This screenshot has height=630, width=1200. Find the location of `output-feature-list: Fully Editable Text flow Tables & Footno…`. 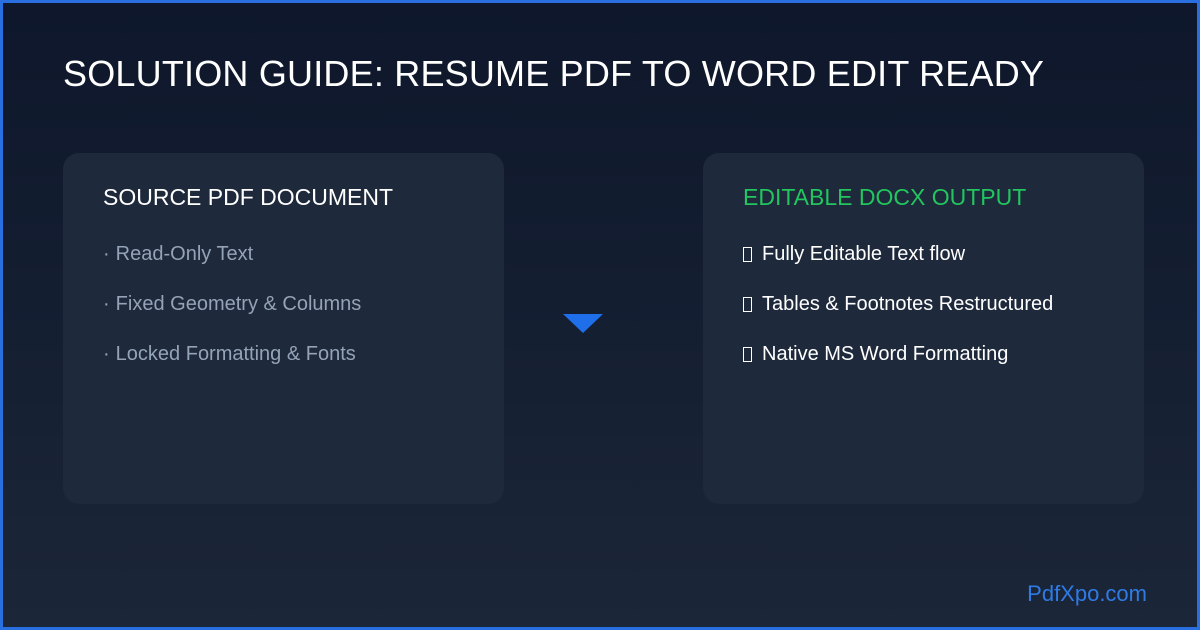

output-feature-list: Fully Editable Text flow Tables & Footno… is located at coordinates (898, 318).